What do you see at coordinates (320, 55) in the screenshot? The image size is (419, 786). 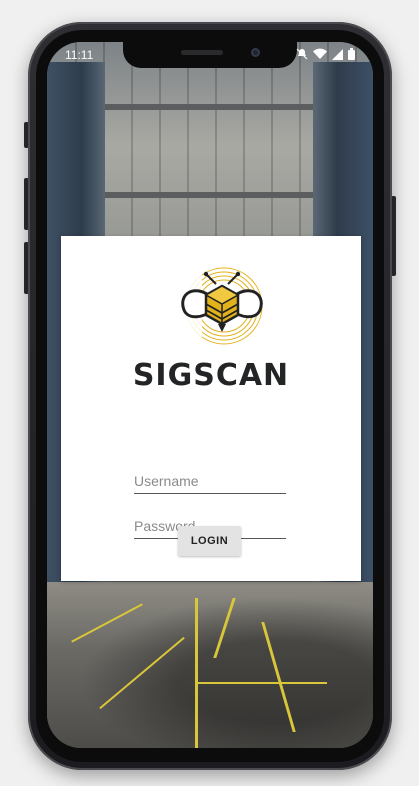 I see `wifi-icon` at bounding box center [320, 55].